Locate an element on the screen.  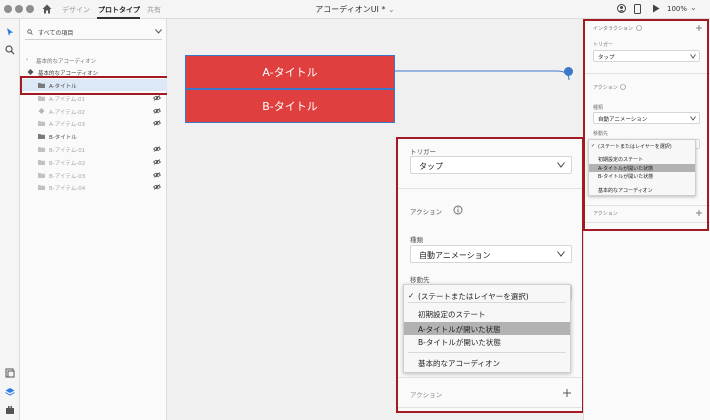
type-label: 種類 is located at coordinates (416, 240).